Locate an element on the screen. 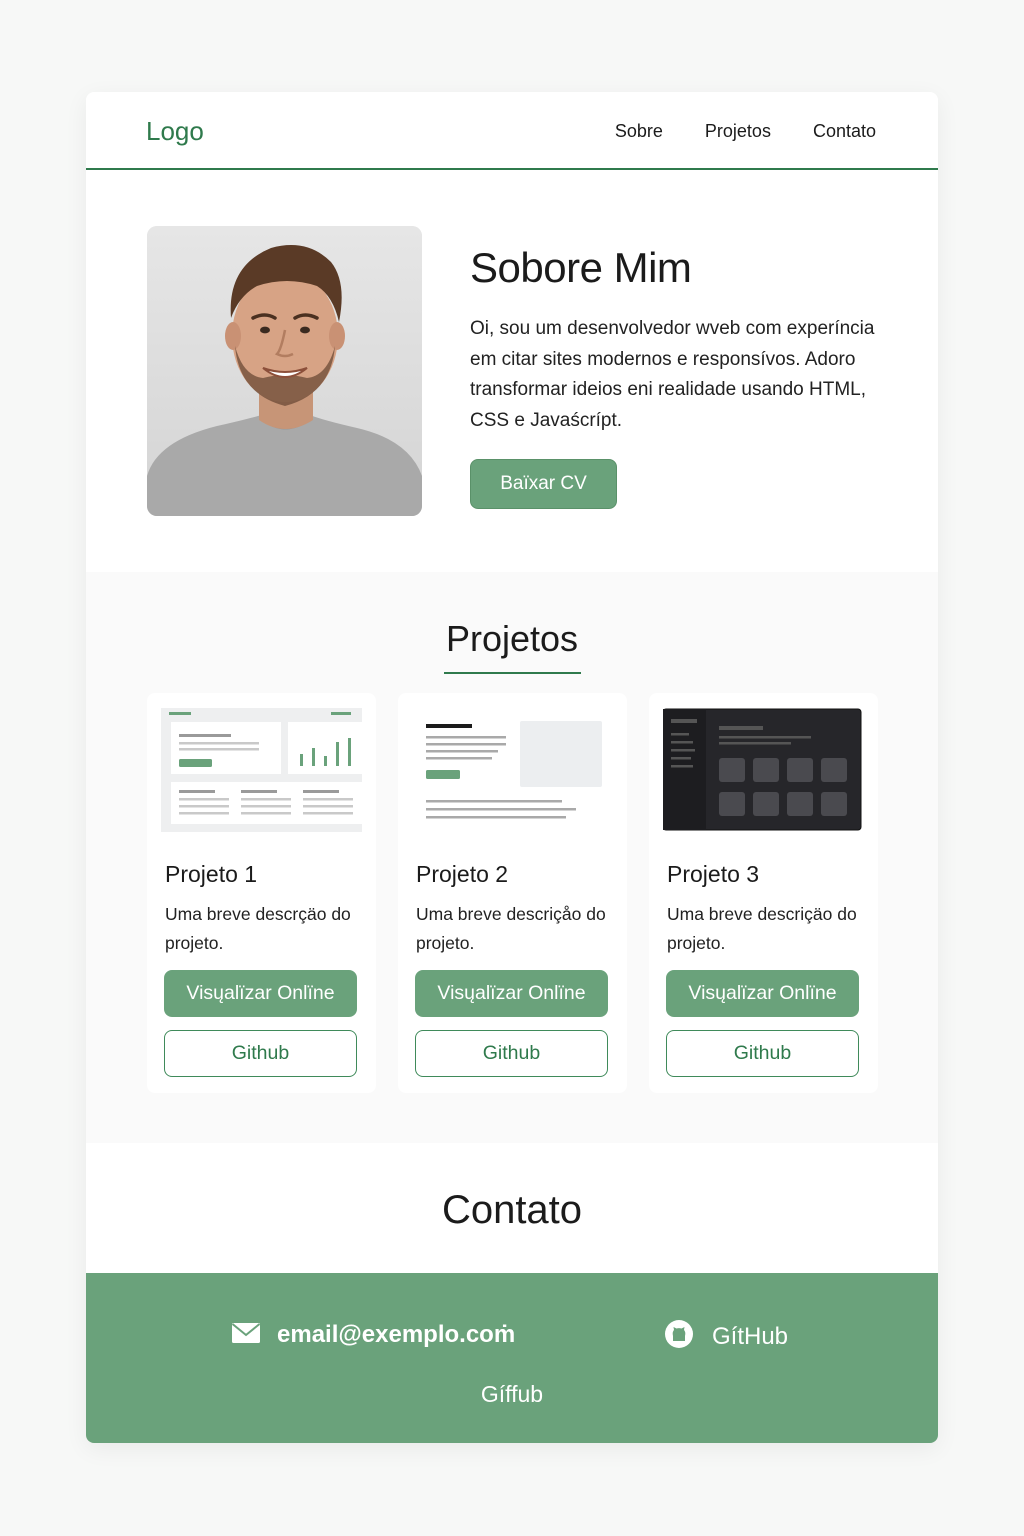 This screenshot has width=1024, height=1536. about-title: Sobore Mim is located at coordinates (581, 267).